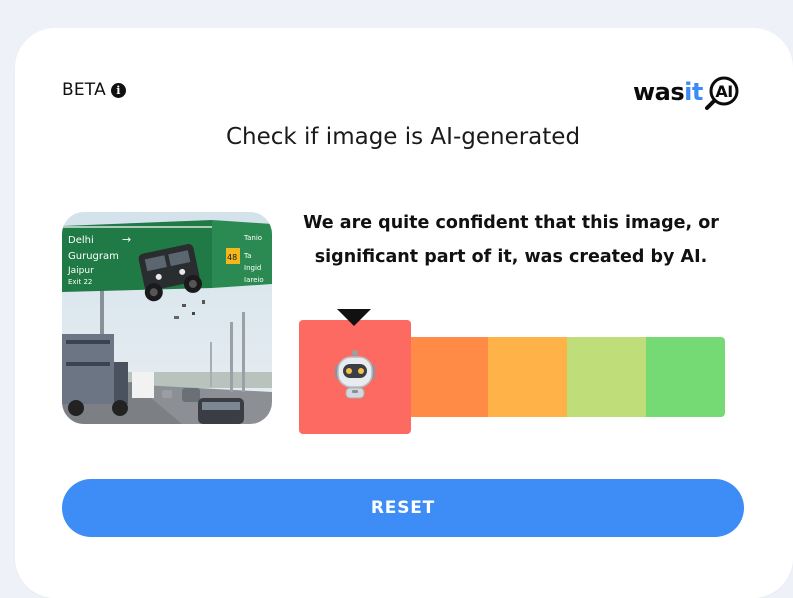 The height and width of the screenshot is (598, 793). What do you see at coordinates (84, 90) in the screenshot?
I see `beta-label: BETA` at bounding box center [84, 90].